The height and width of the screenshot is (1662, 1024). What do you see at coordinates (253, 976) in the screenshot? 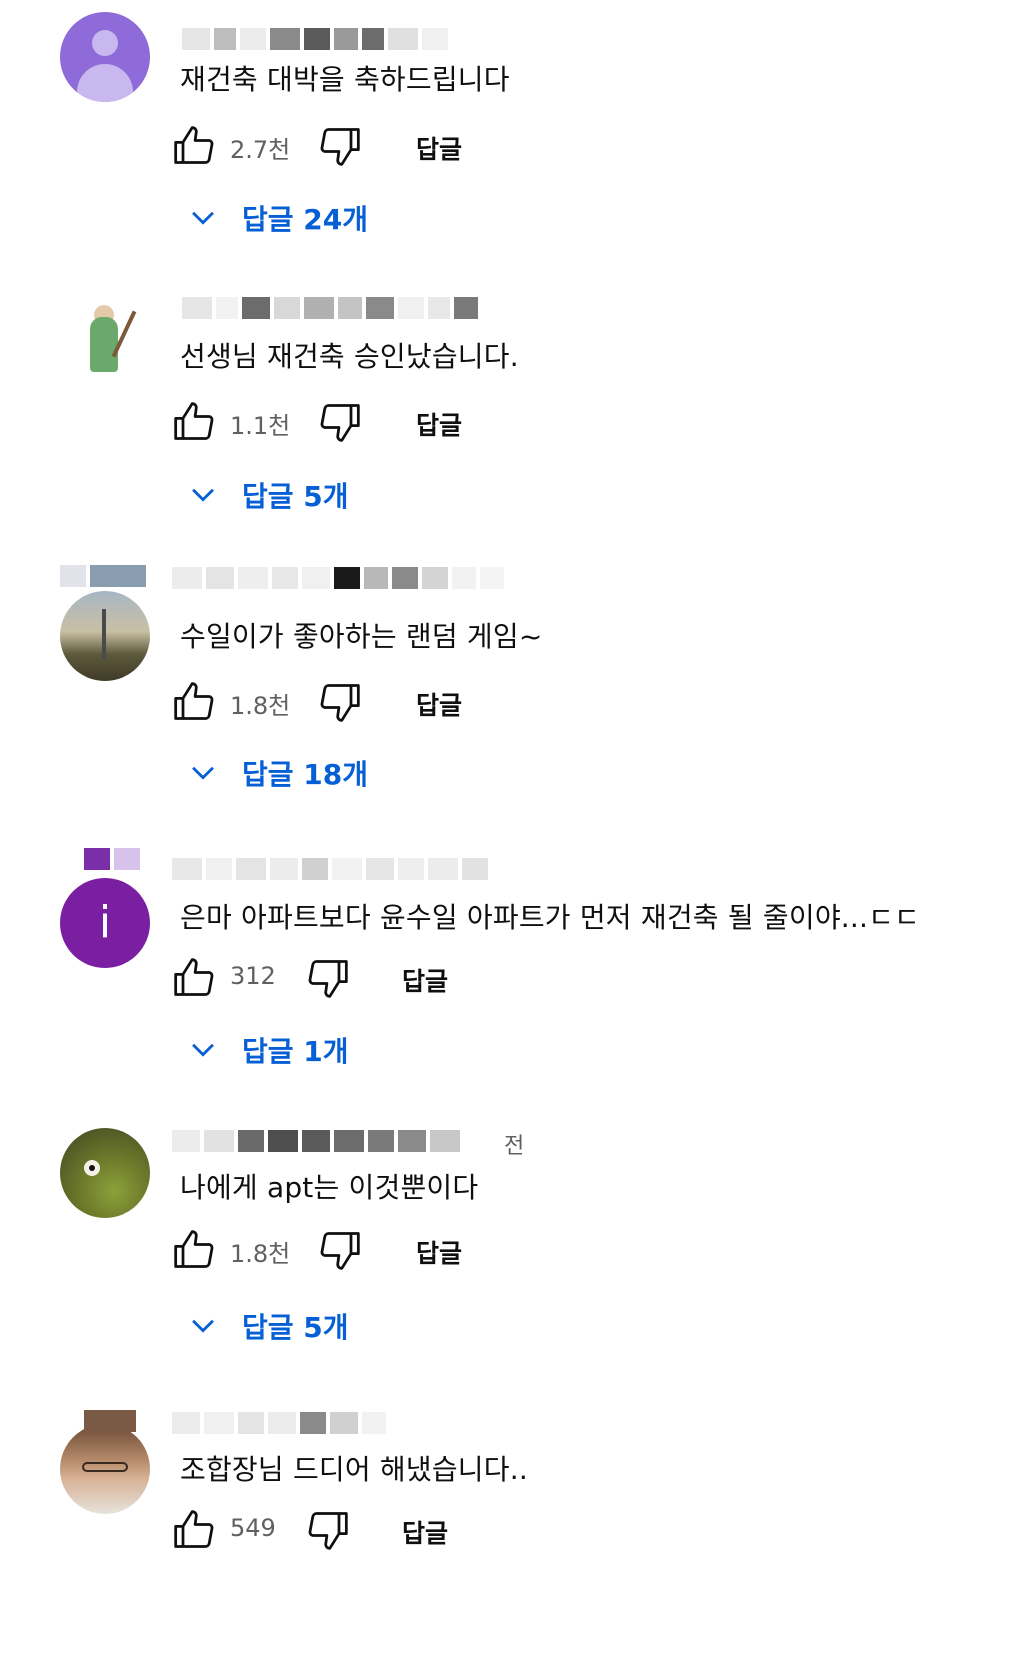
I see `like-count: 312` at bounding box center [253, 976].